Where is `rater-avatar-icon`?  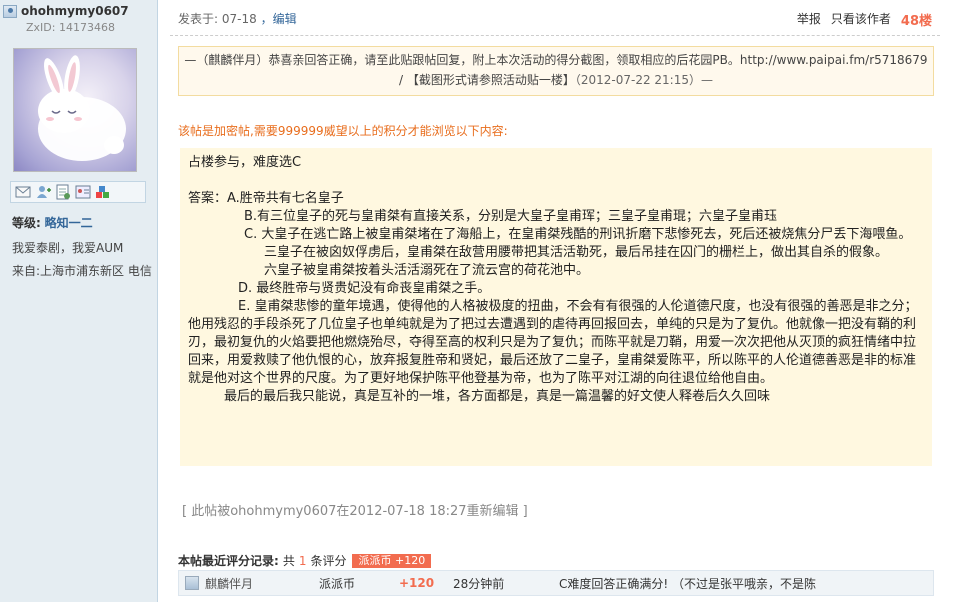 rater-avatar-icon is located at coordinates (192, 583).